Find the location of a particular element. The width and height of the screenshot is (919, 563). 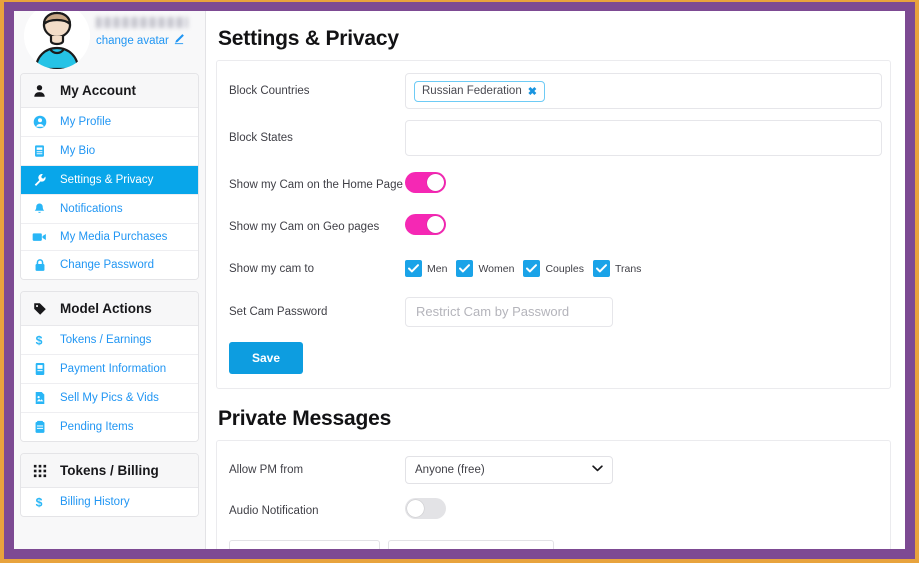

checkbox-group-men: Men is located at coordinates (426, 268).